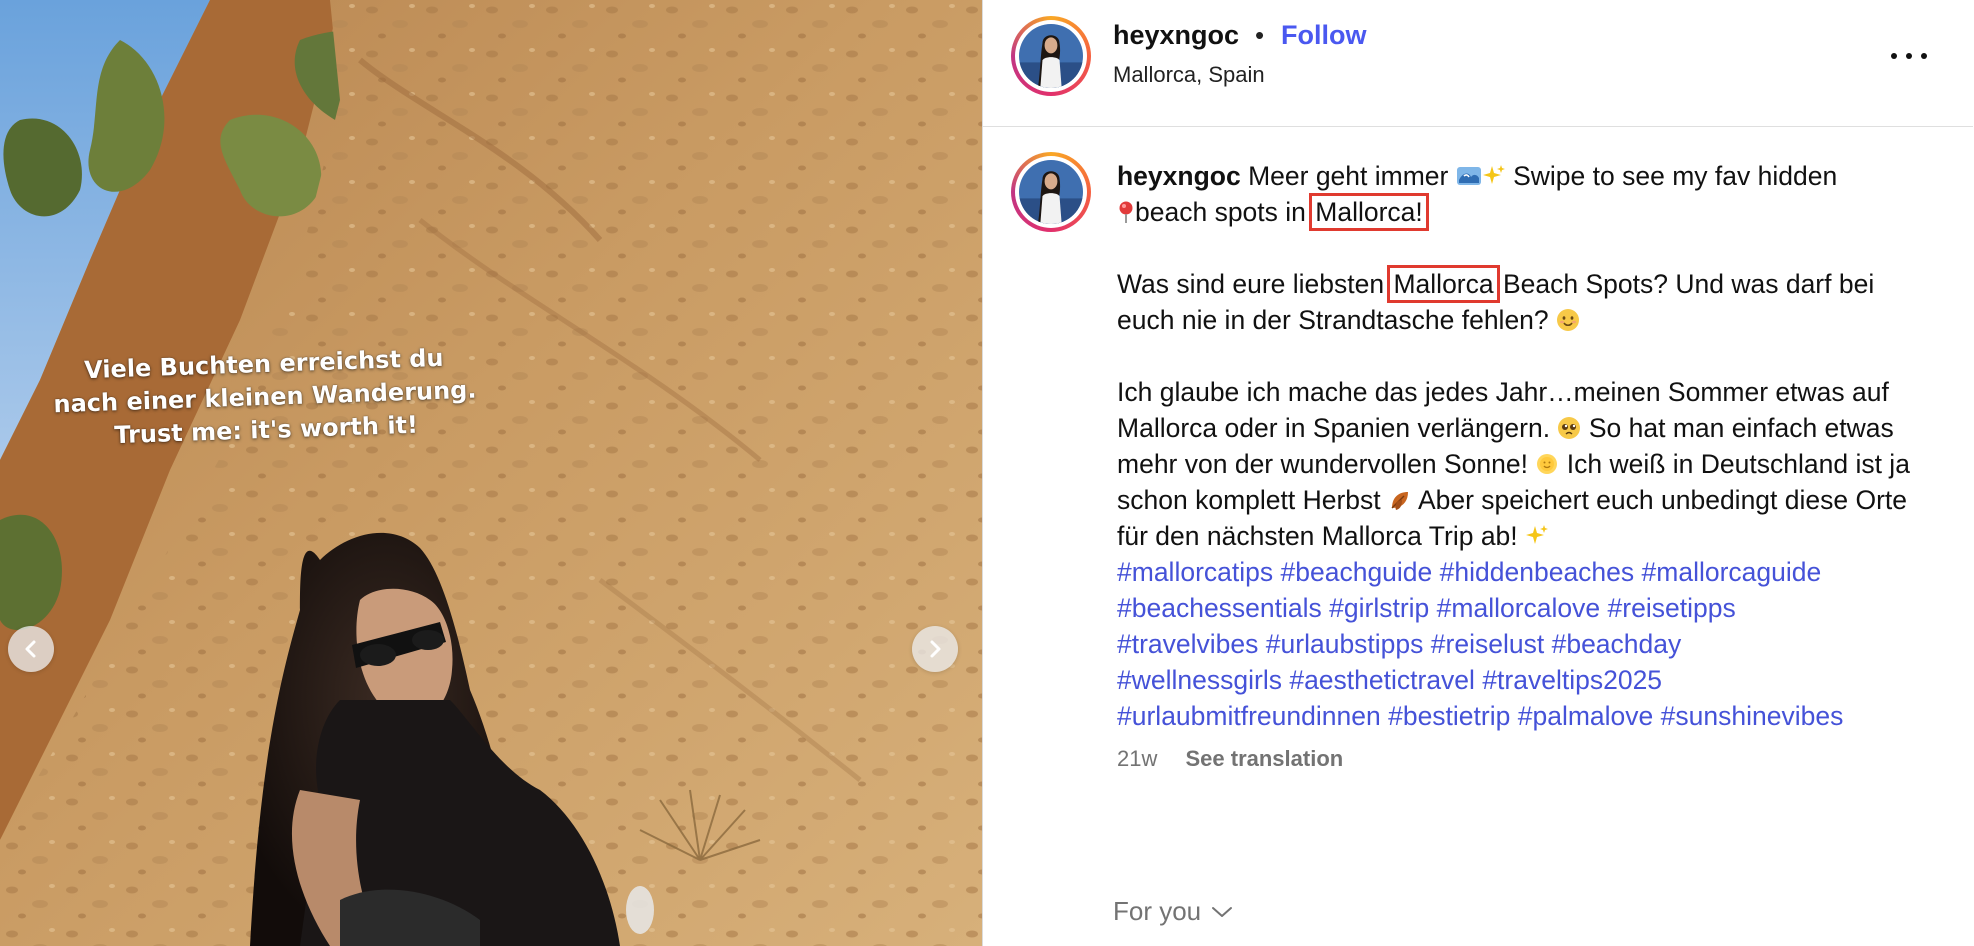 The width and height of the screenshot is (1974, 946). Describe the element at coordinates (1251, 284) in the screenshot. I see `caption-text: Was sind eure liebsten` at that location.